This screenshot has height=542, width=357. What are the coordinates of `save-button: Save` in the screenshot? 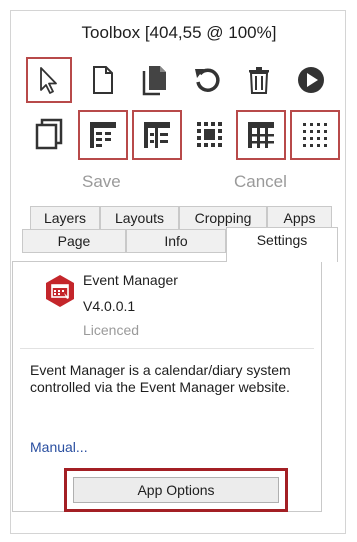 It's located at (101, 182).